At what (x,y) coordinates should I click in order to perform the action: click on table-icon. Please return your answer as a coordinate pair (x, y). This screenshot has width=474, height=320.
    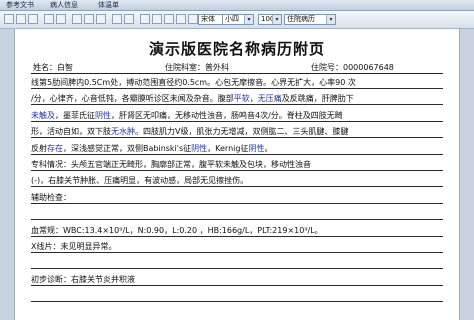
    Looking at the image, I should click on (193, 19).